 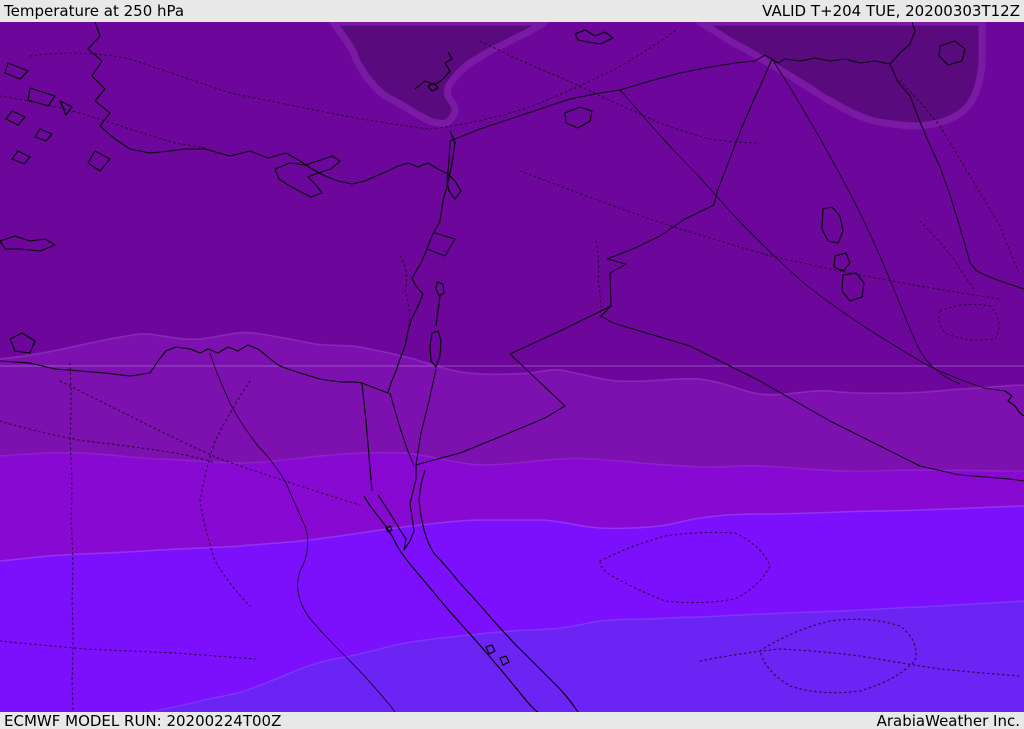 What do you see at coordinates (891, 11) in the screenshot?
I see `valid-time-label: VALID T+204 TUE, 20200303T12Z` at bounding box center [891, 11].